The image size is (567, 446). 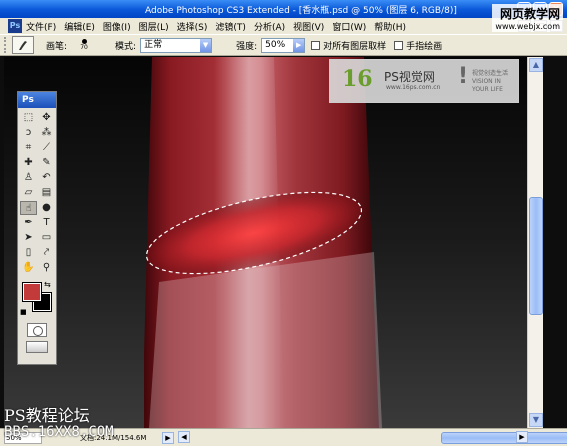 What do you see at coordinates (46, 118) in the screenshot?
I see `move-tool: ✥` at bounding box center [46, 118].